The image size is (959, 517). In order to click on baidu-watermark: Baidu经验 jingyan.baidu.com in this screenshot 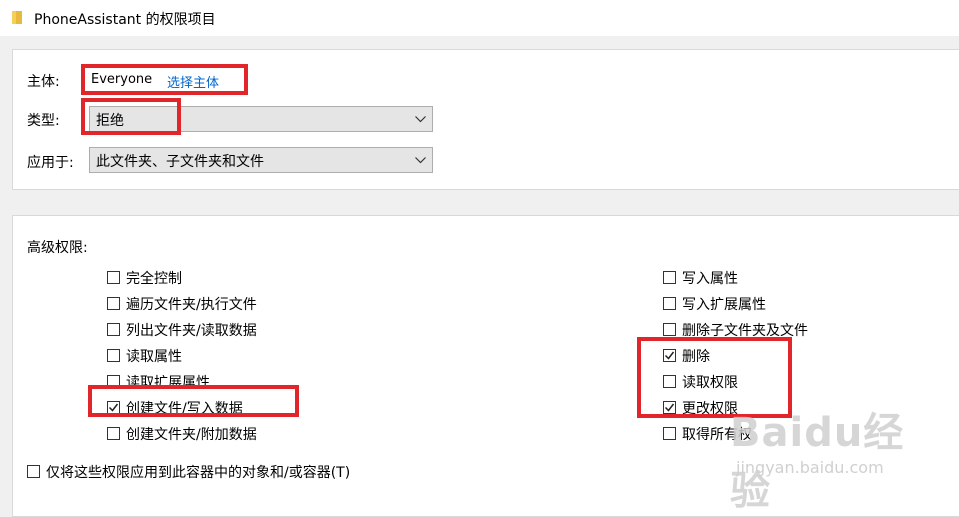, I will do `click(835, 457)`.